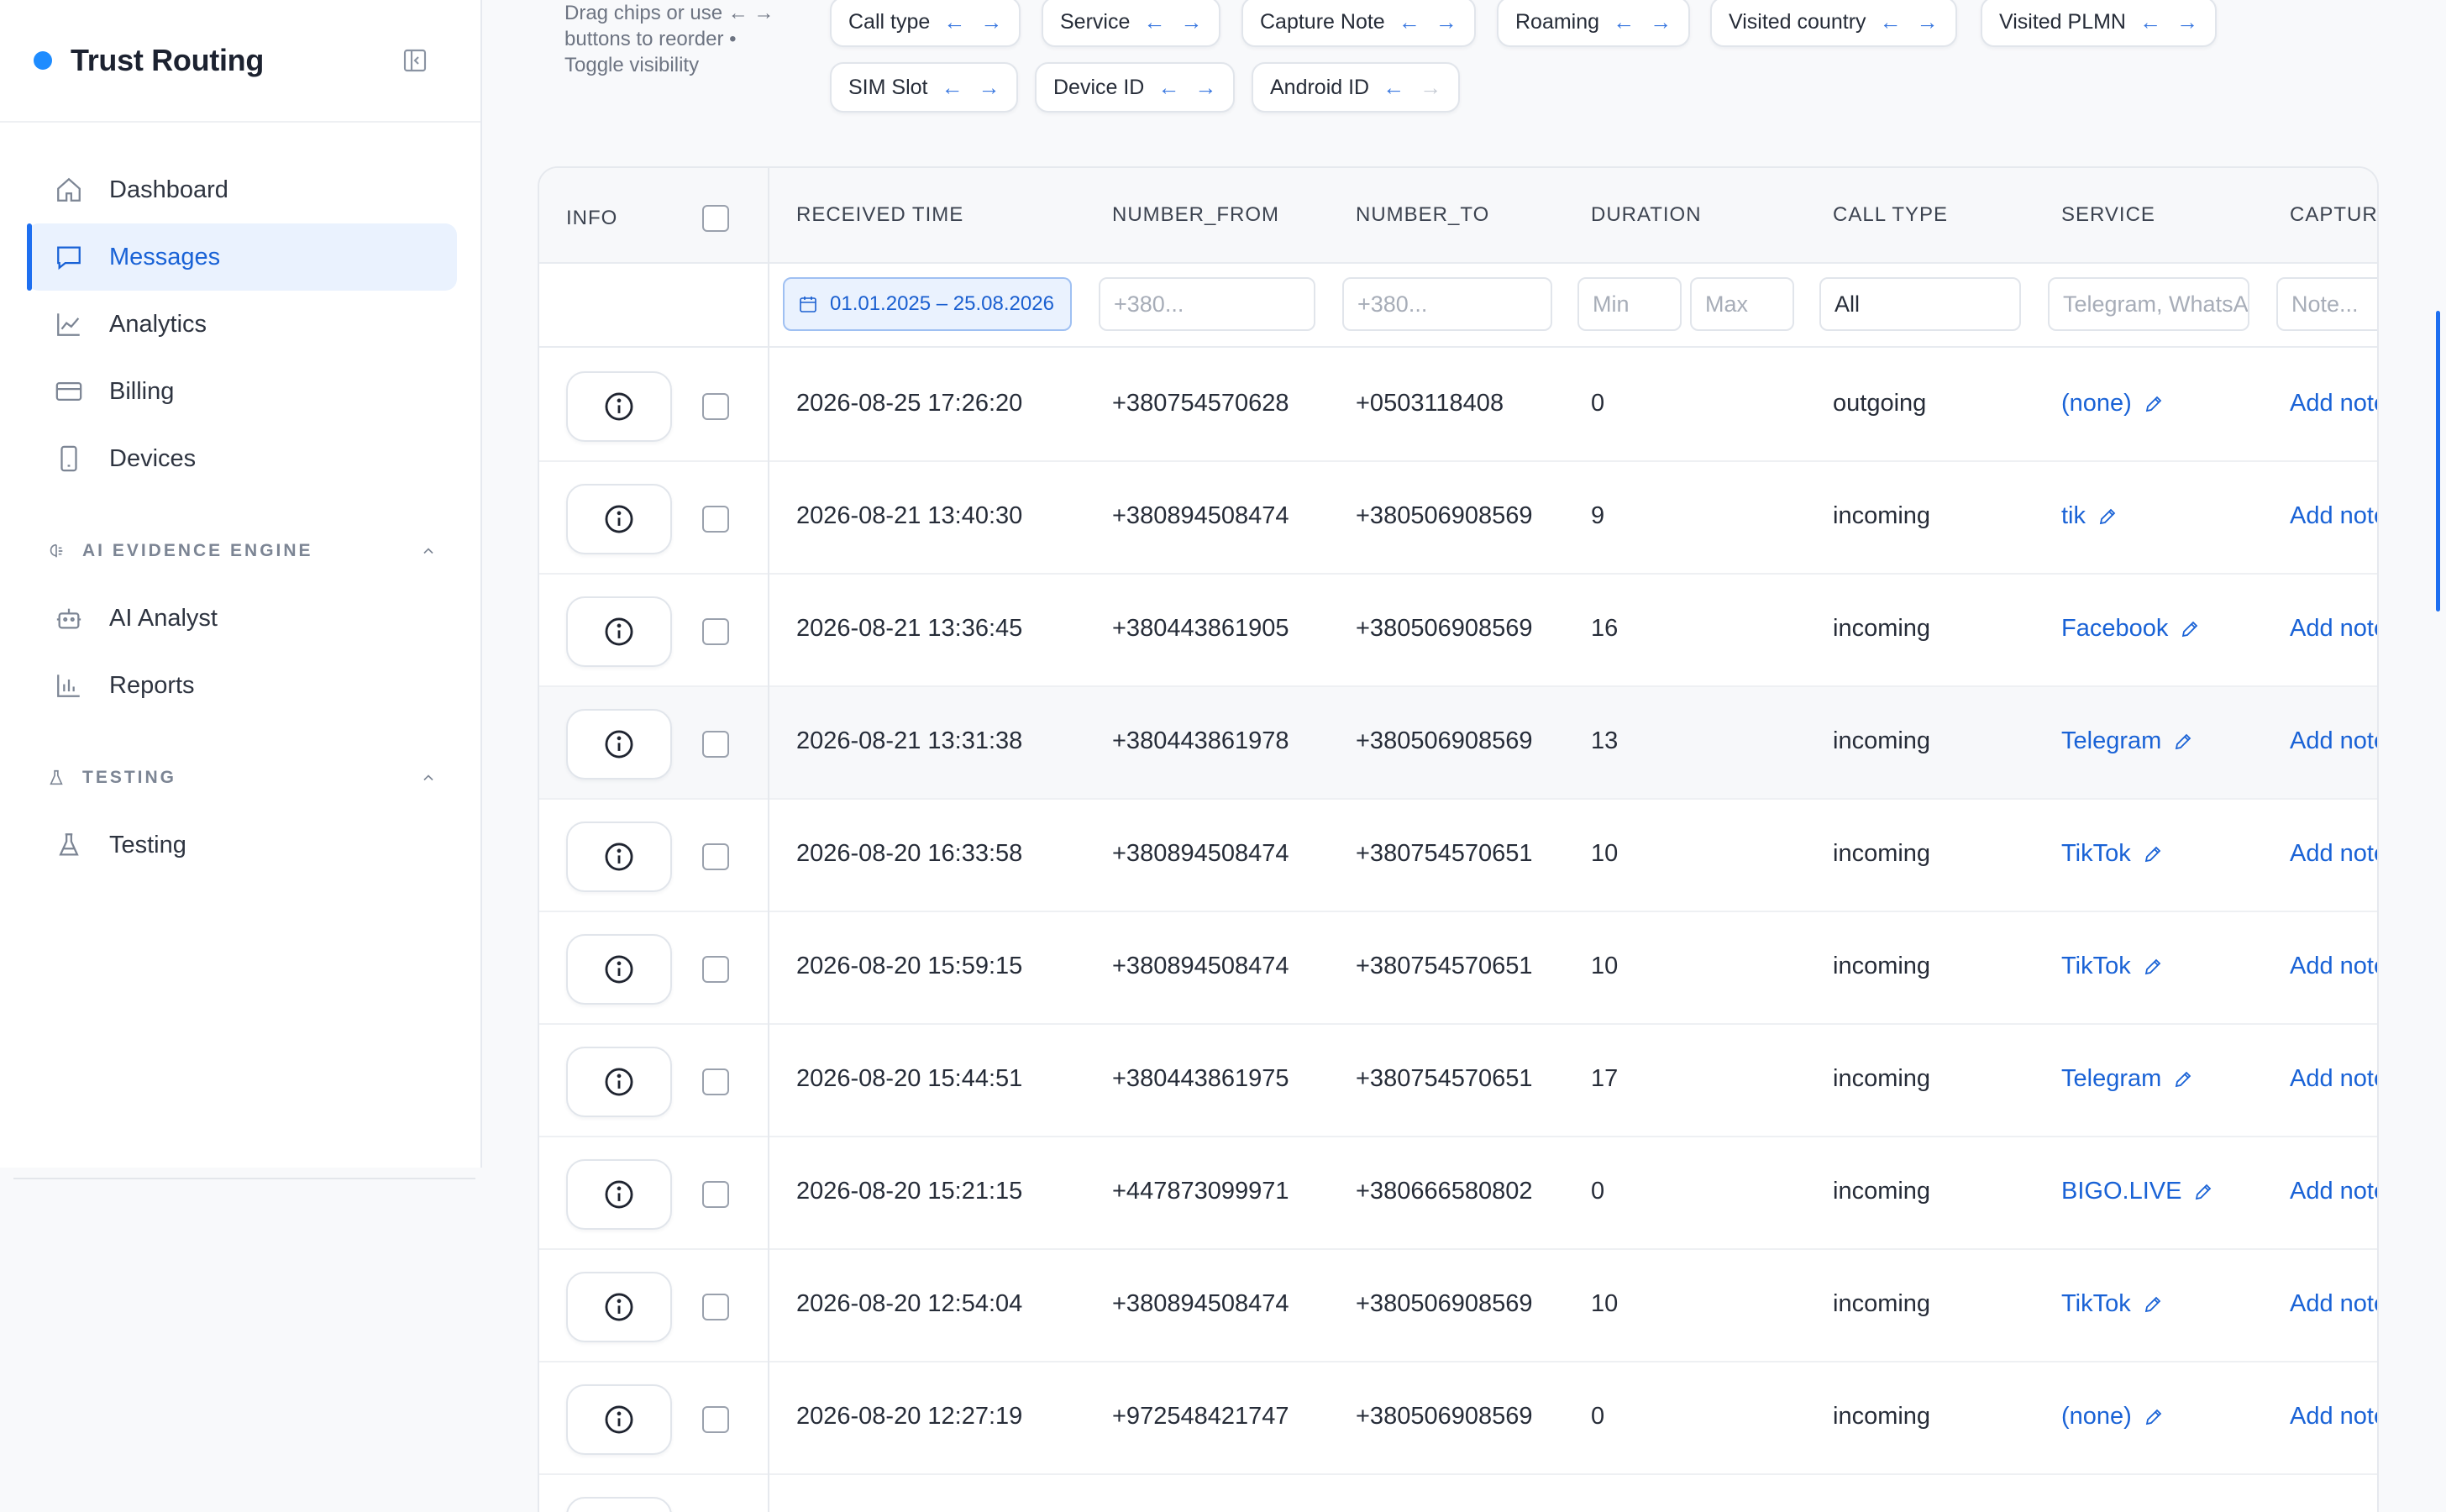  What do you see at coordinates (1834, 23) in the screenshot?
I see `chip-visited-country: Visited country ← →` at bounding box center [1834, 23].